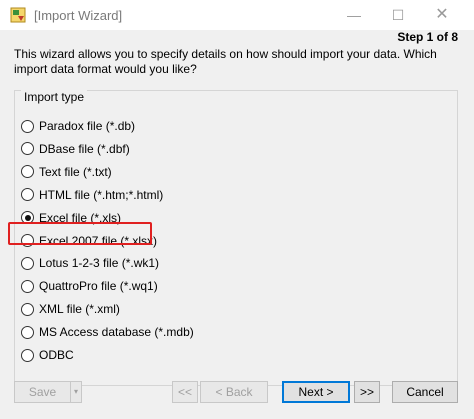 The width and height of the screenshot is (474, 419). I want to click on radio-label: XML file (*.xml), so click(79, 309).